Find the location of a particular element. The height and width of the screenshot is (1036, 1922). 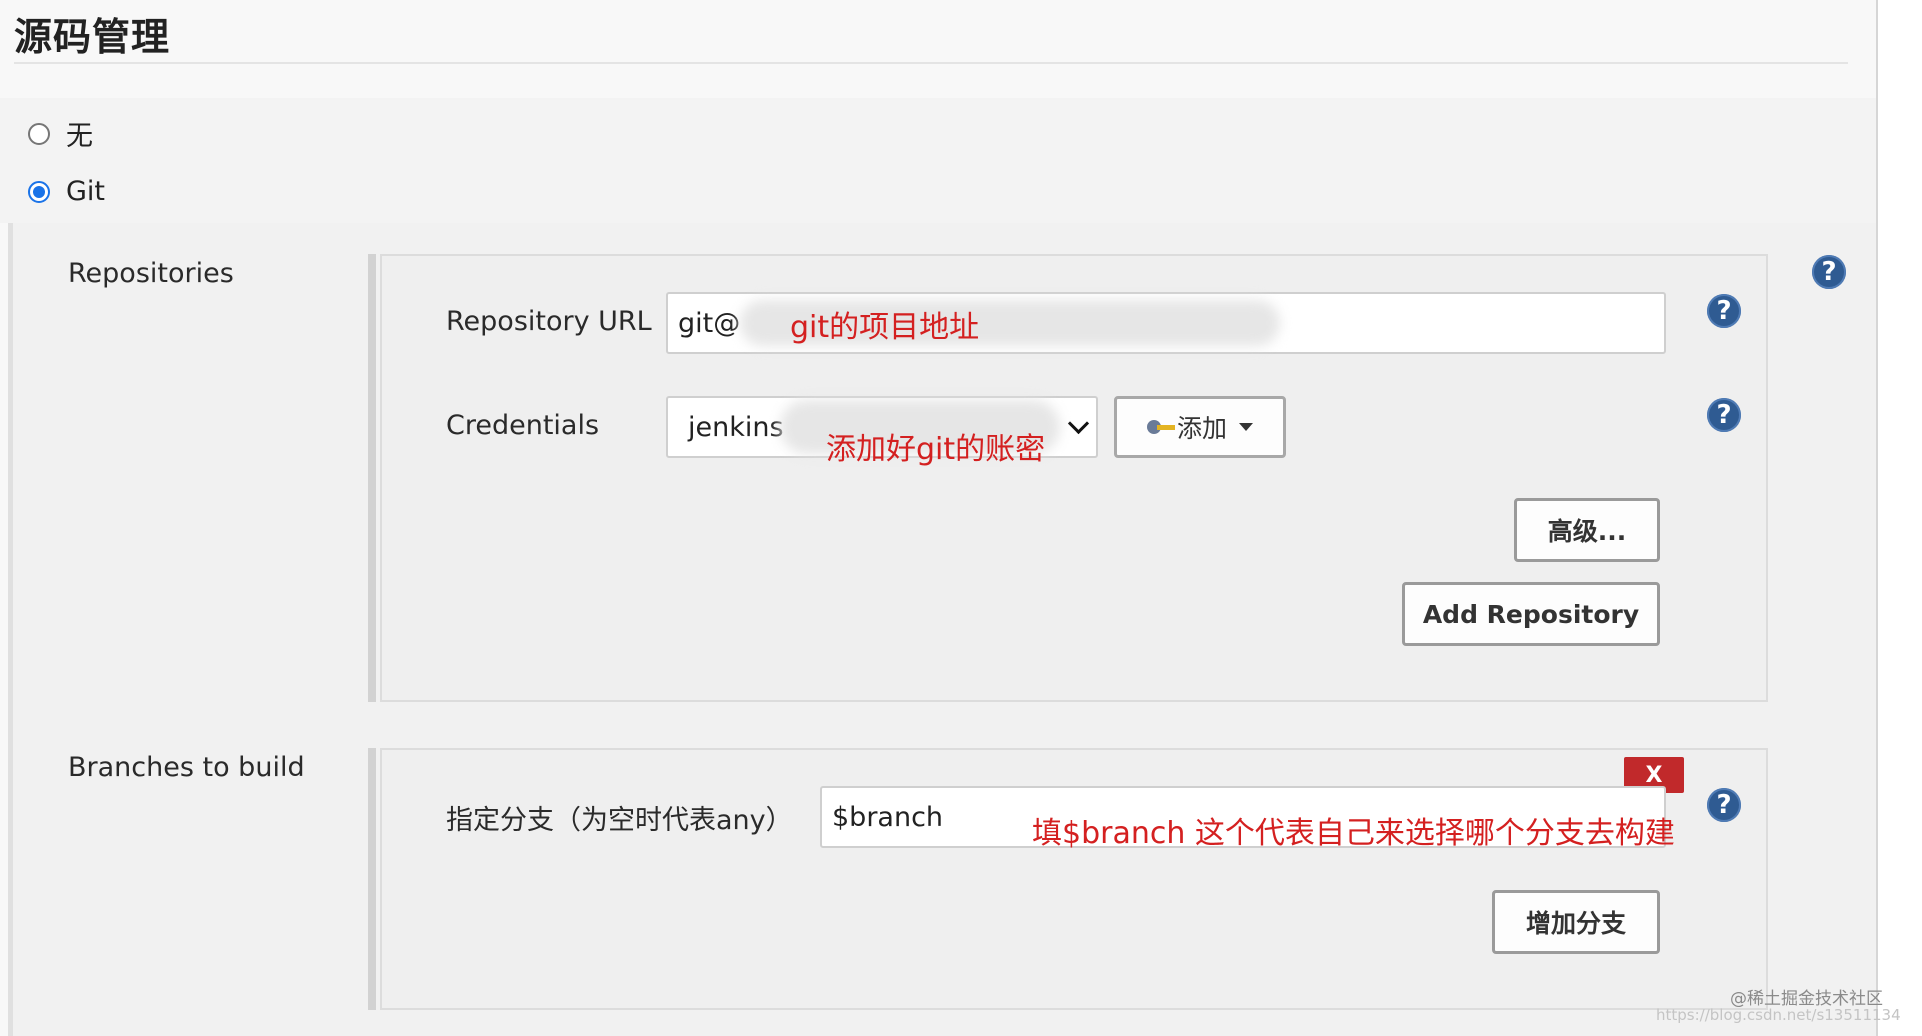

radio-button-none is located at coordinates (39, 133).